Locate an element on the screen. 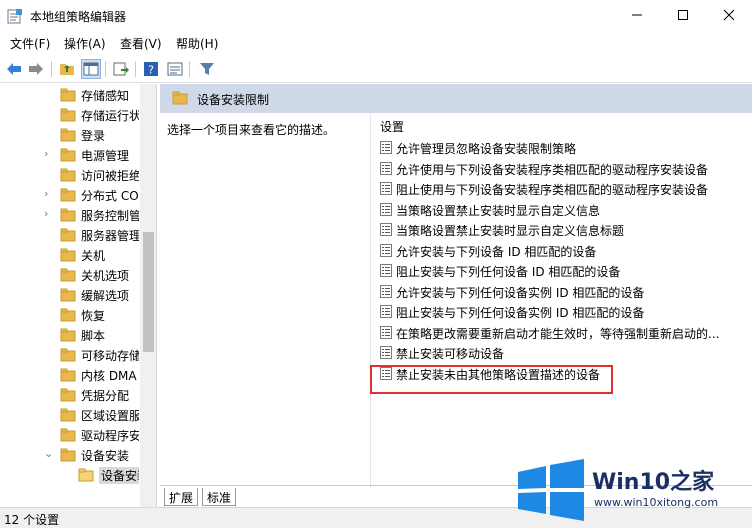 The width and height of the screenshot is (752, 528). pane-divider is located at coordinates (370, 301).